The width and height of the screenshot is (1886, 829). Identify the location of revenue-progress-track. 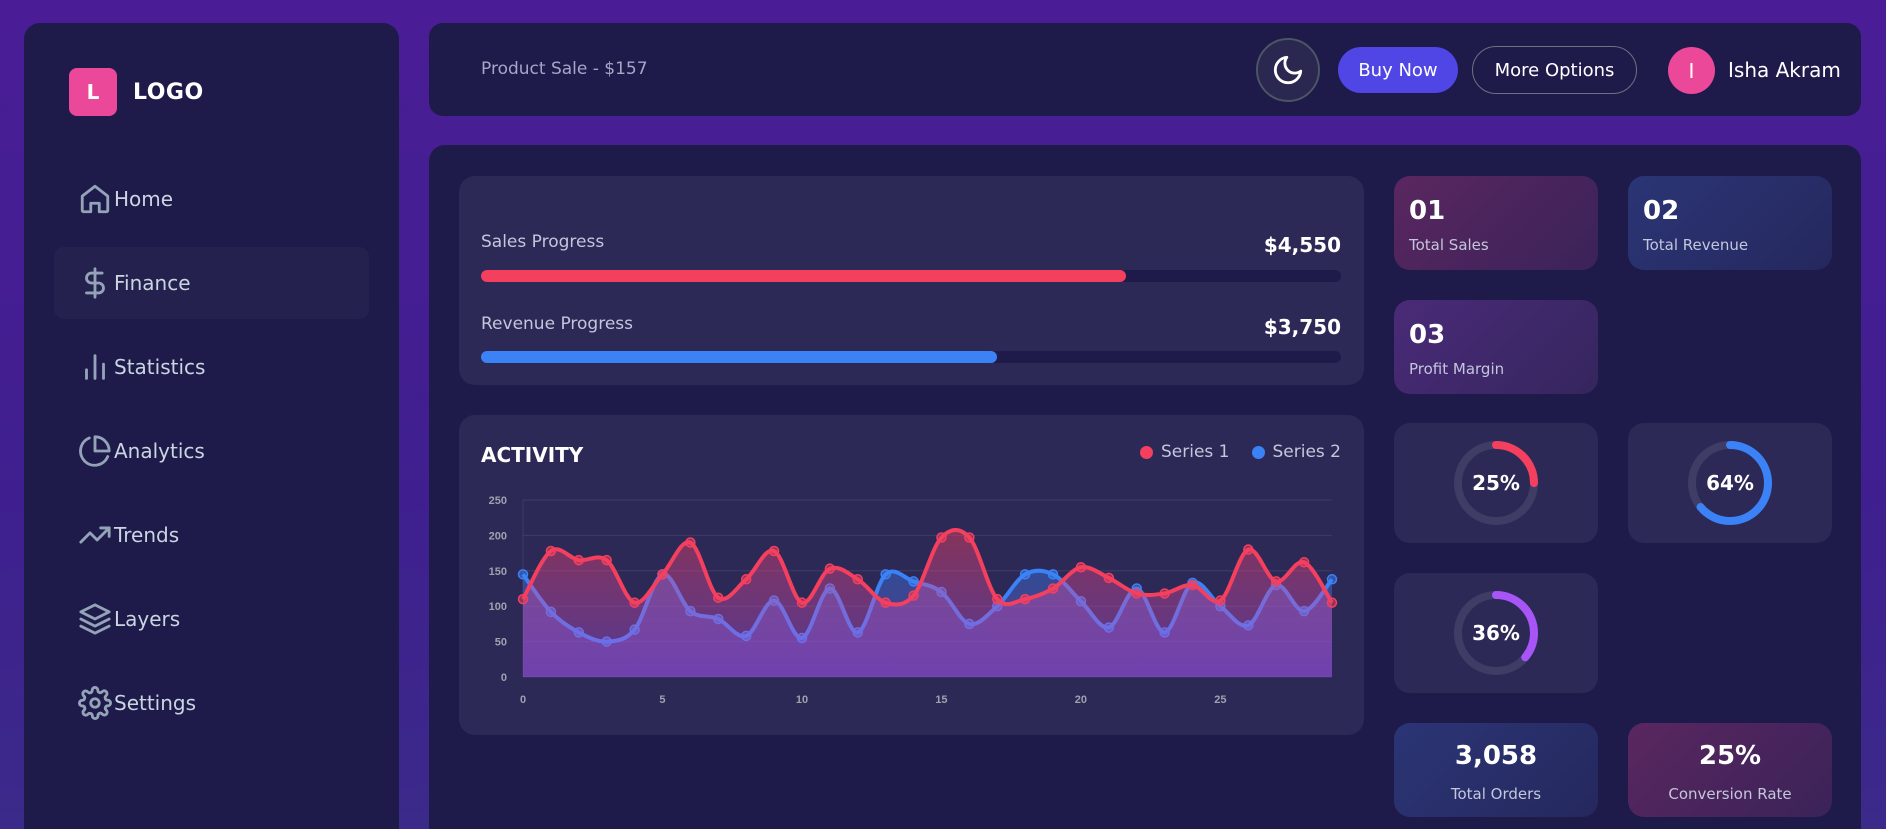
(911, 357).